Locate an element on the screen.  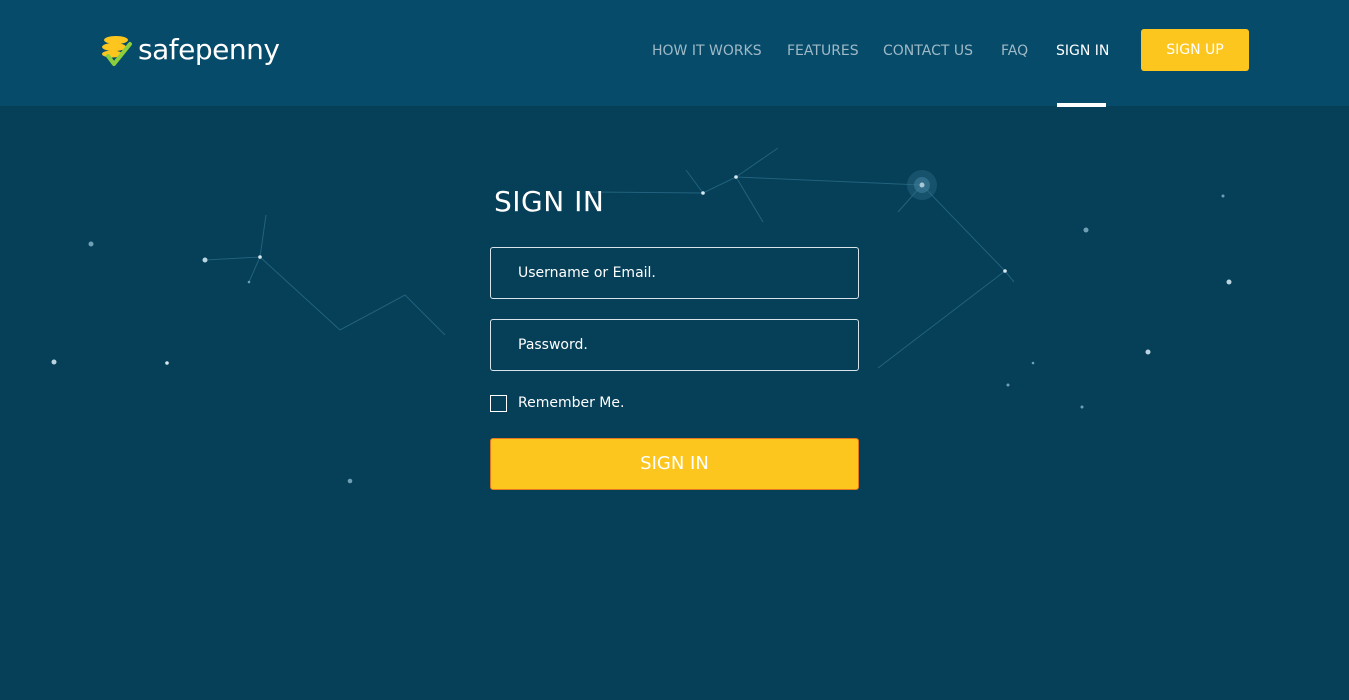
page-title: SIGN IN is located at coordinates (549, 201).